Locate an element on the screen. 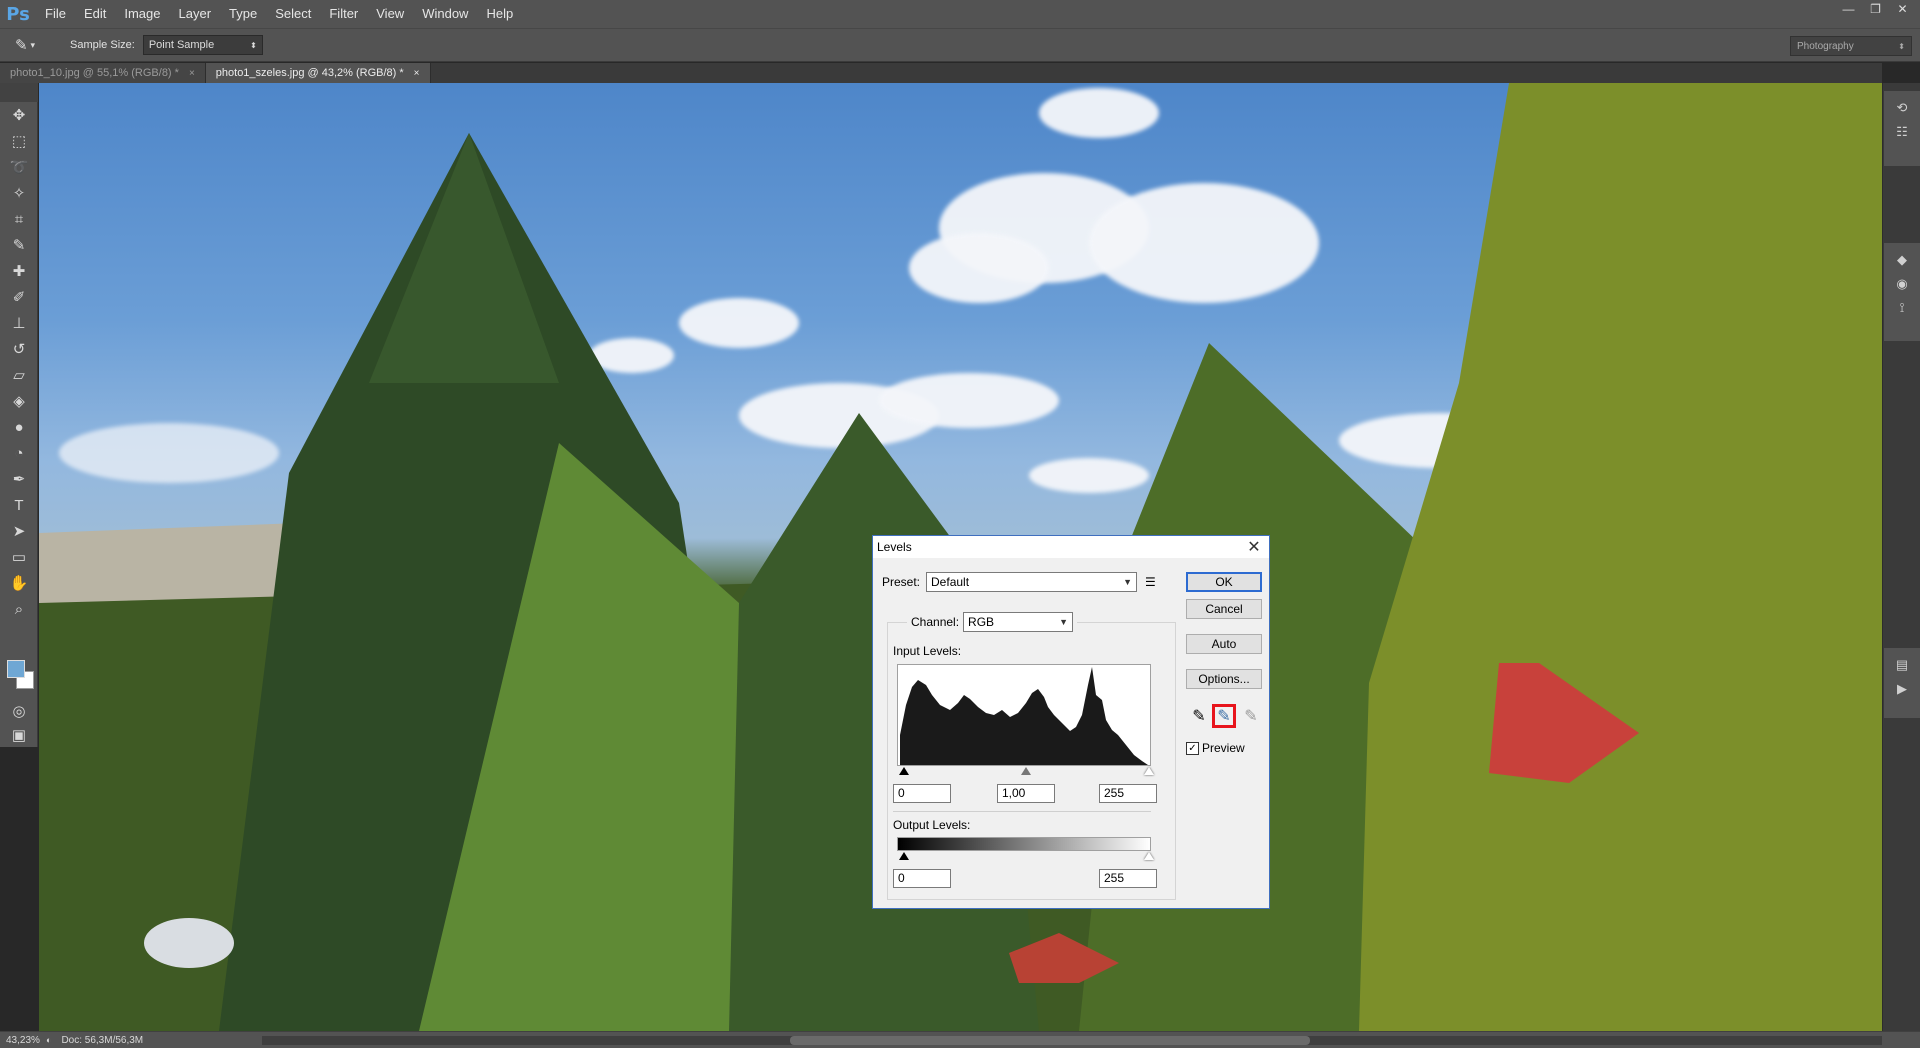  gray-point-eyedropper-icon: ✎ is located at coordinates (1224, 716).